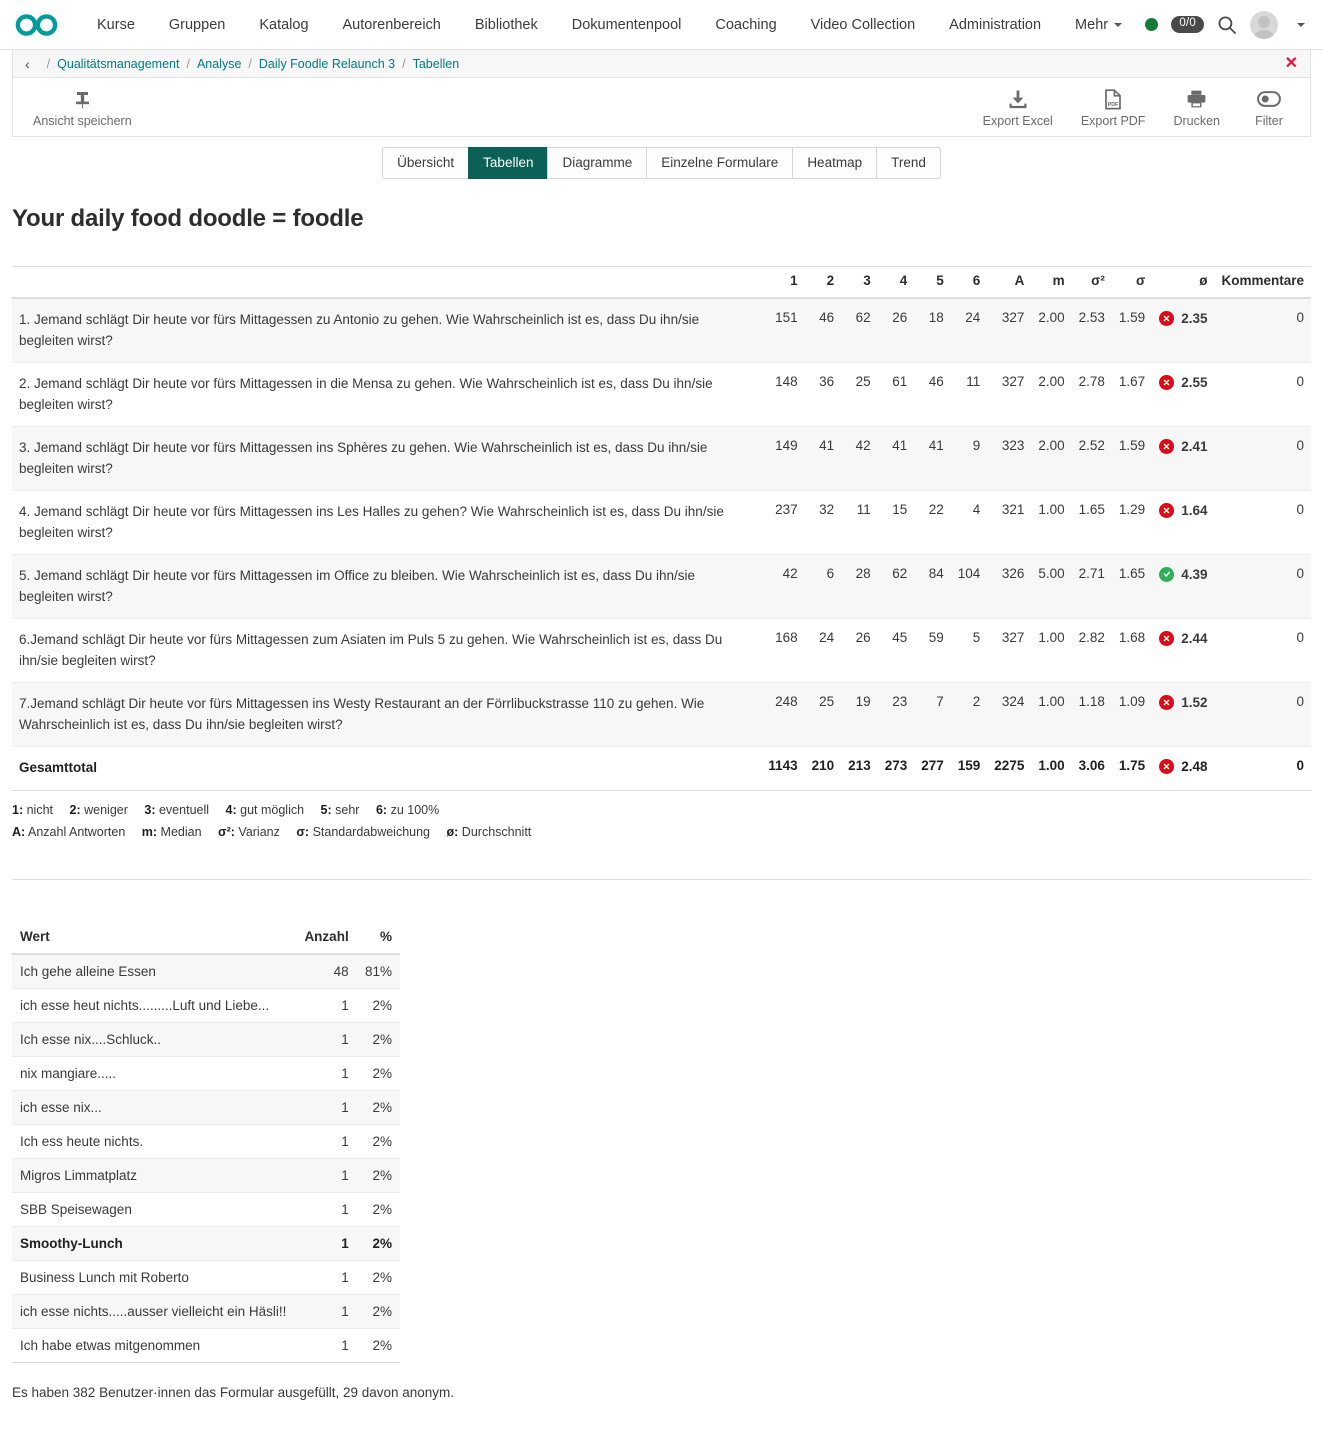  What do you see at coordinates (1091, 587) in the screenshot?
I see `cell-variance: 2.71` at bounding box center [1091, 587].